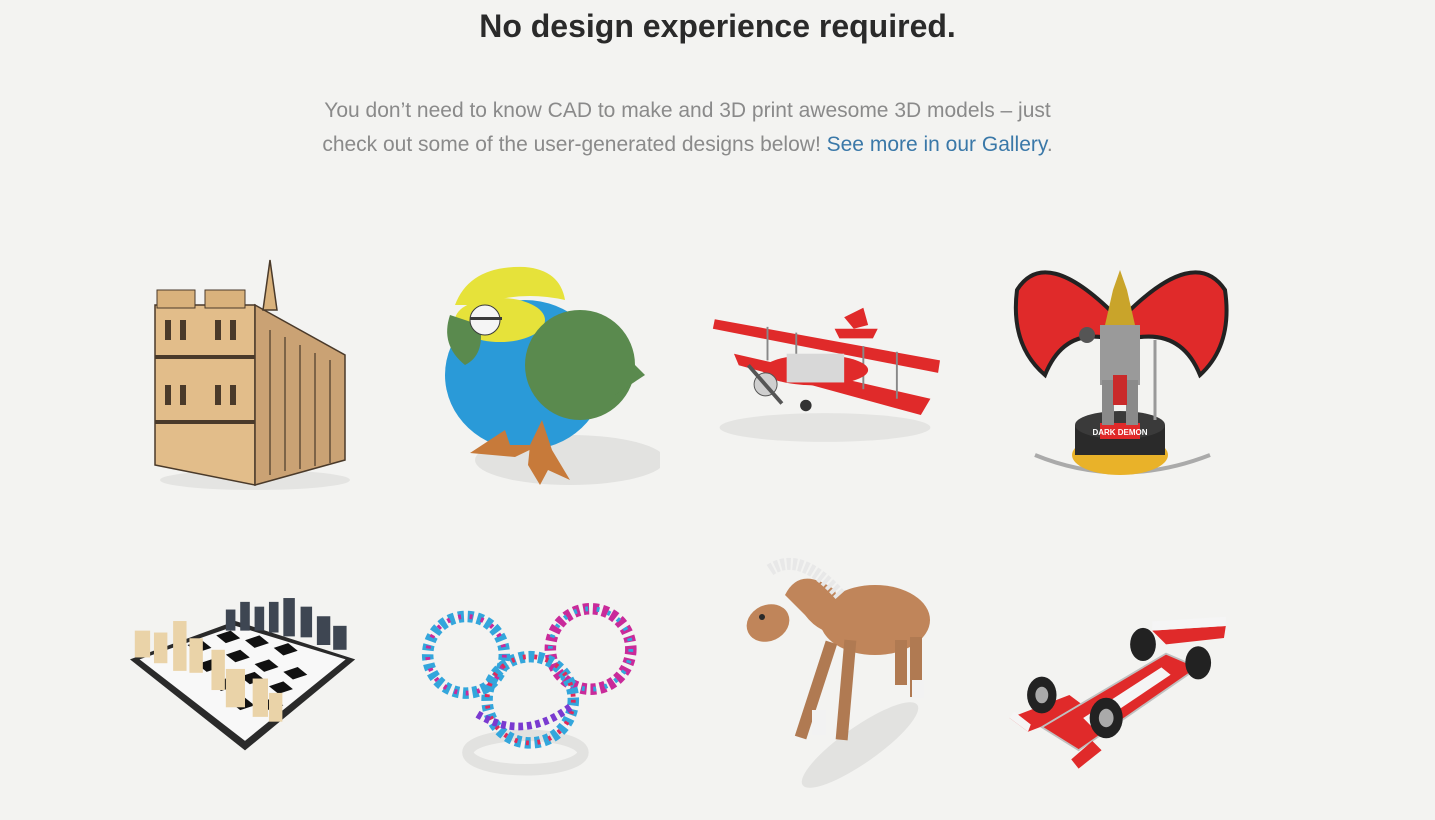 Image resolution: width=1435 pixels, height=820 pixels. I want to click on gallery-item-dark-demon: DARK DEMON, so click(1120, 370).